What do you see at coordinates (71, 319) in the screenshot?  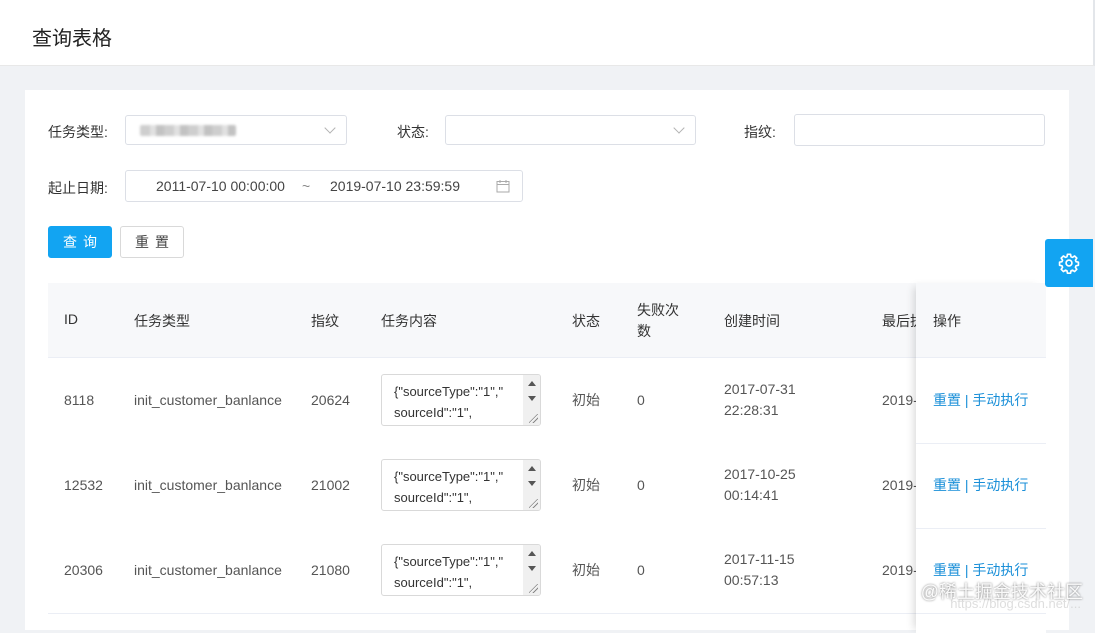 I see `column-header-id: ID` at bounding box center [71, 319].